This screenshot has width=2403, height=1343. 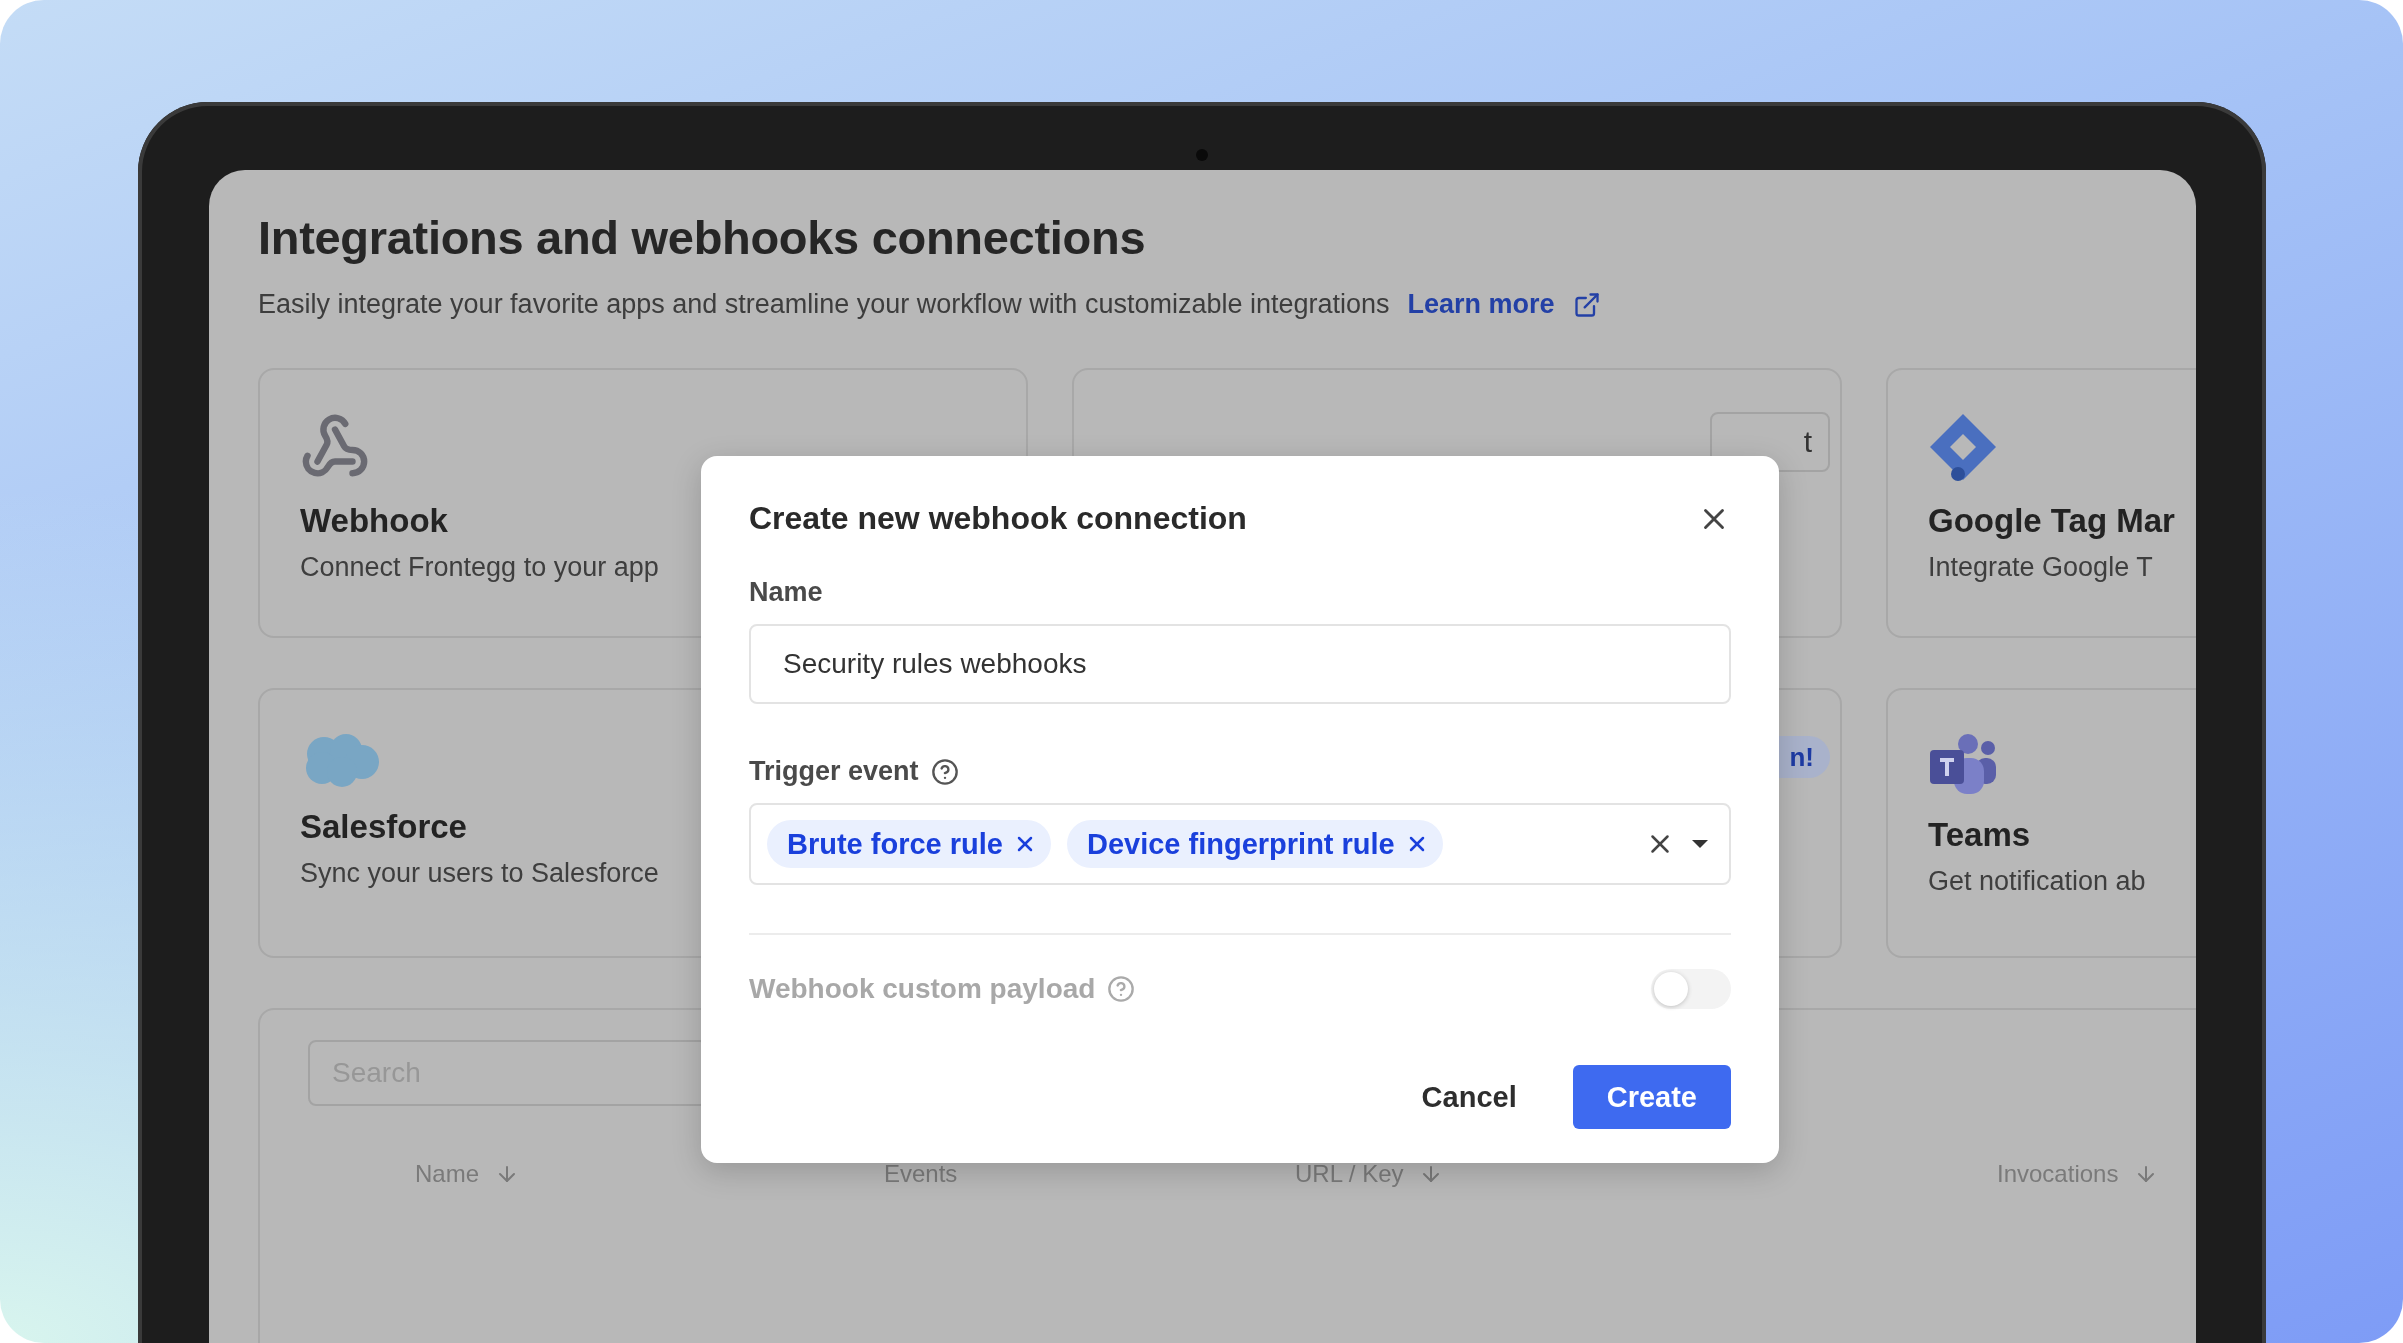 What do you see at coordinates (909, 844) in the screenshot?
I see `event-chip: Brute force rule` at bounding box center [909, 844].